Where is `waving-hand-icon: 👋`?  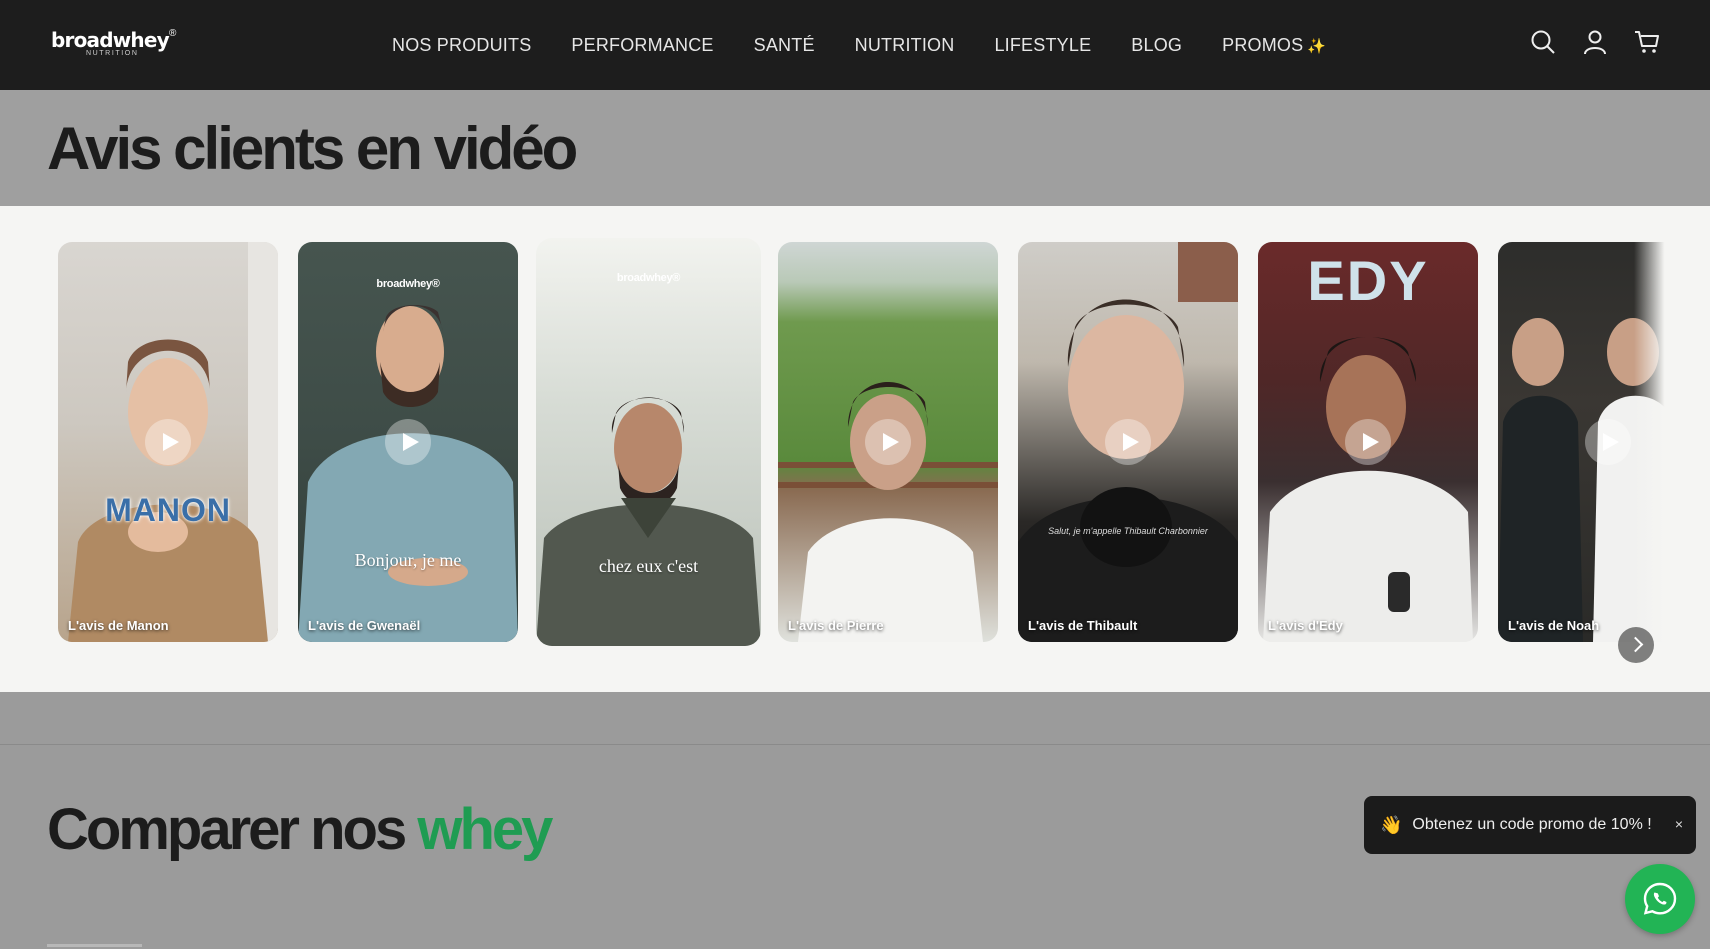
waving-hand-icon: 👋 is located at coordinates (1391, 824).